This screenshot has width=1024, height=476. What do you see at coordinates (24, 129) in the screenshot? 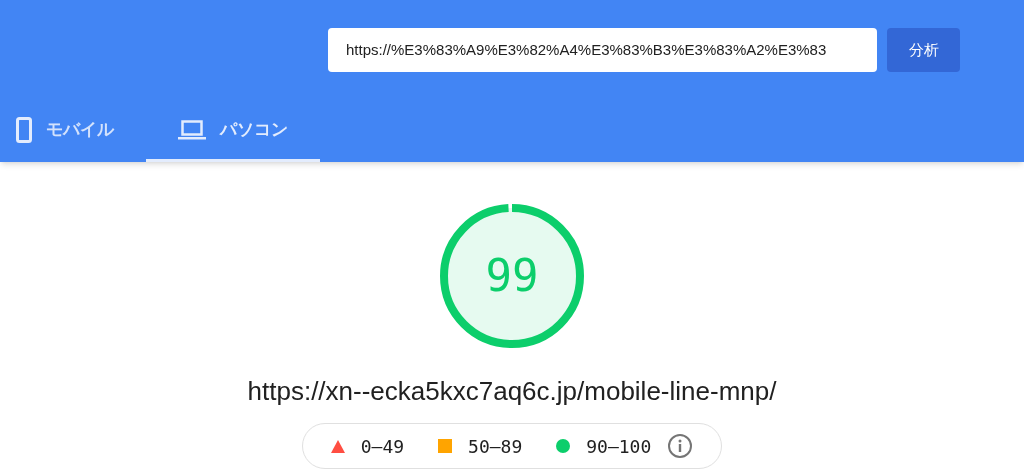
I see `phone-icon` at bounding box center [24, 129].